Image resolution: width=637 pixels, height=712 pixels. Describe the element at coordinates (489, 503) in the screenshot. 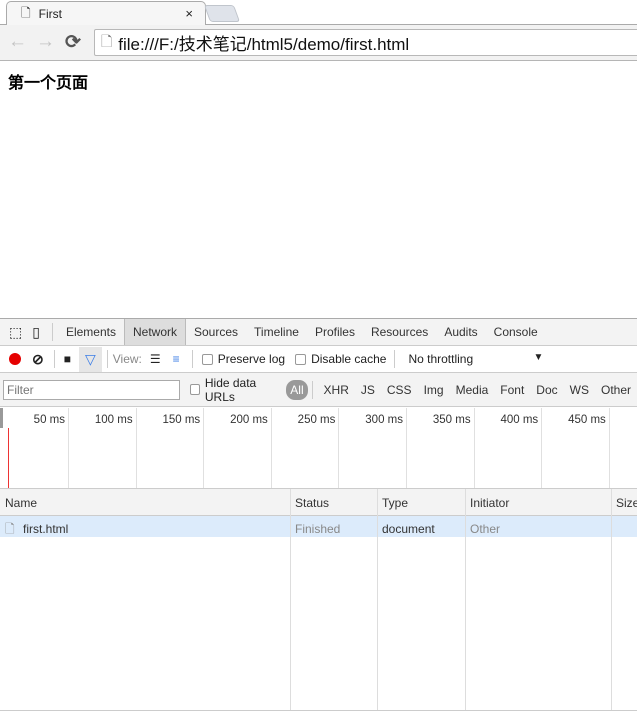

I see `column-initiator: Initiator` at that location.